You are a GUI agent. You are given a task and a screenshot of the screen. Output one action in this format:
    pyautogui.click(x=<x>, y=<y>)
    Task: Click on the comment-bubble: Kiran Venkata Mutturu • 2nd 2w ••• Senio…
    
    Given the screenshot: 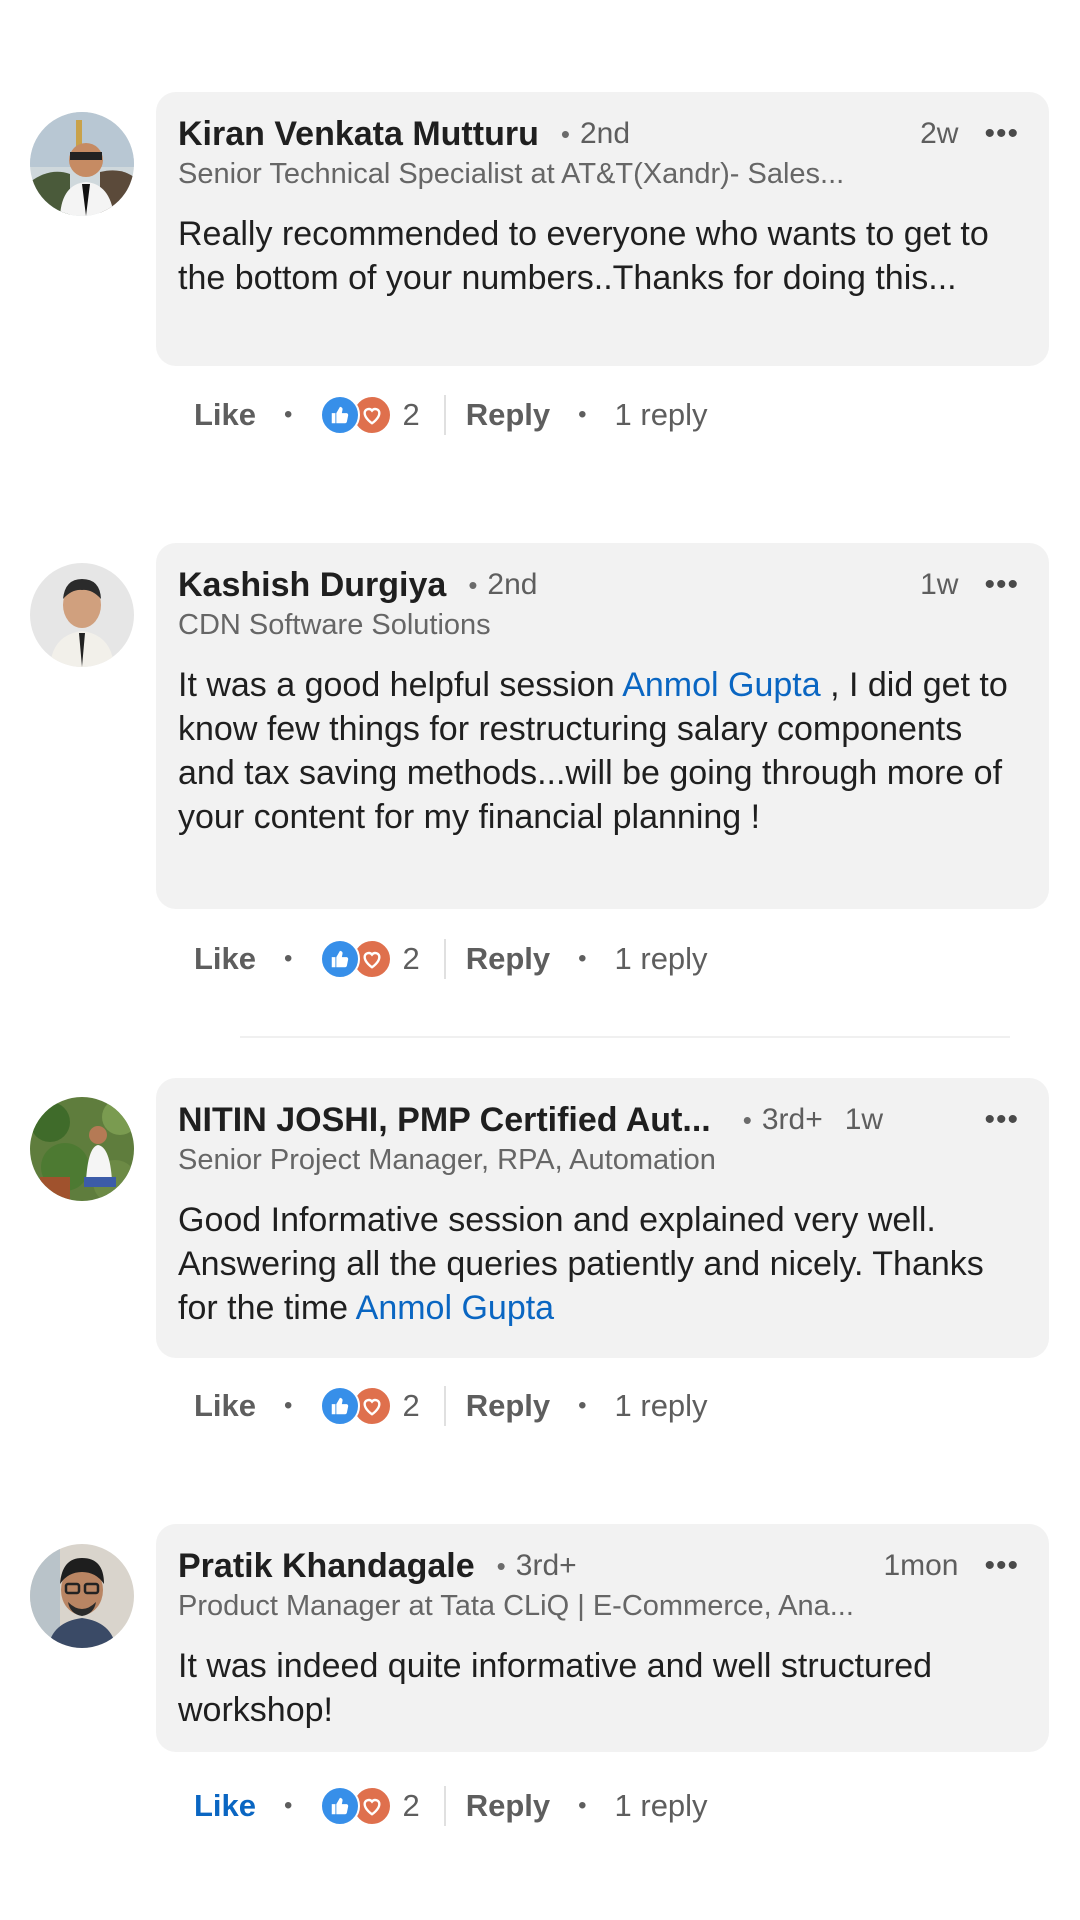 What is the action you would take?
    pyautogui.click(x=602, y=229)
    